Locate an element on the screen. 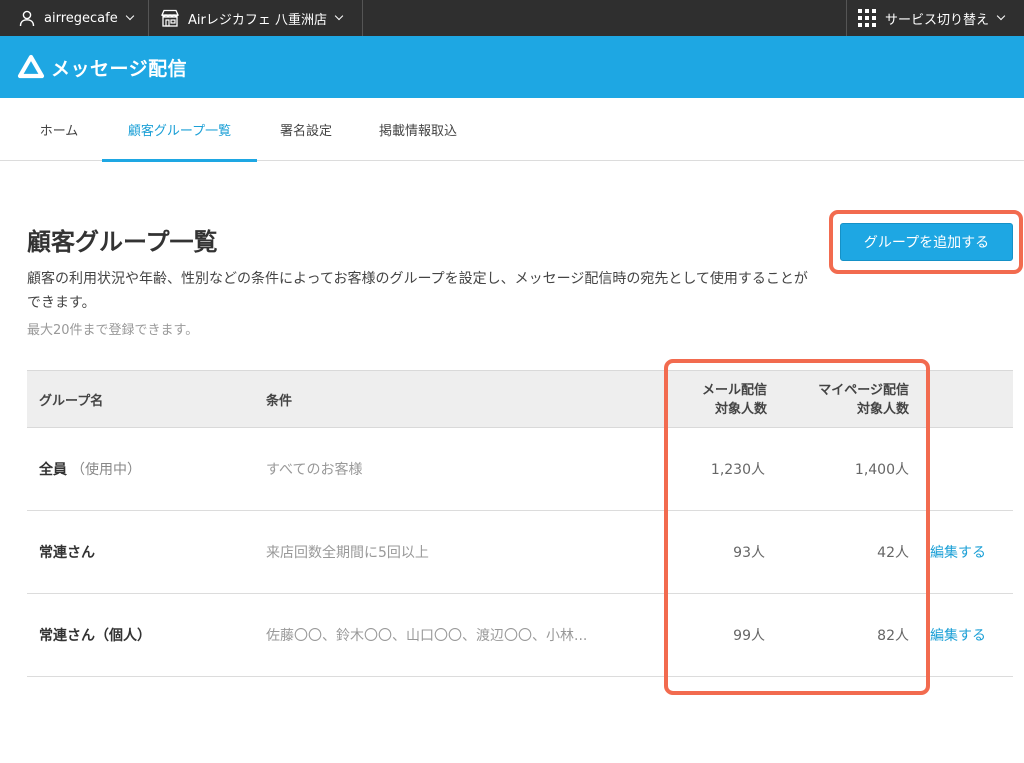  mail-header-line2: 対象人数 is located at coordinates (740, 409).